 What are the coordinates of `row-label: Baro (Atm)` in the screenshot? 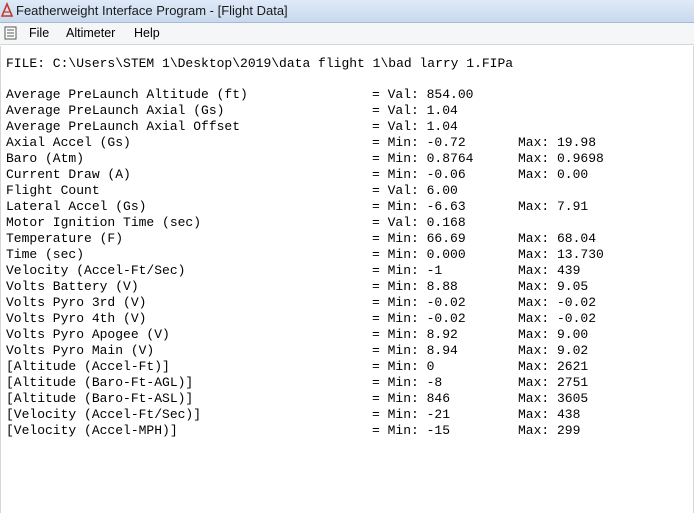 It's located at (45, 158).